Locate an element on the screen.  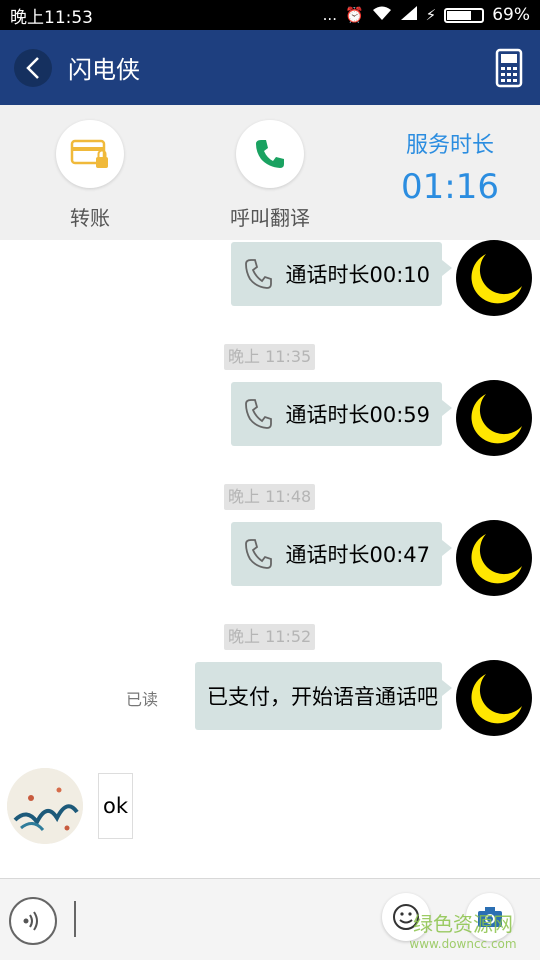
mobile-phone-icon is located at coordinates (509, 67).